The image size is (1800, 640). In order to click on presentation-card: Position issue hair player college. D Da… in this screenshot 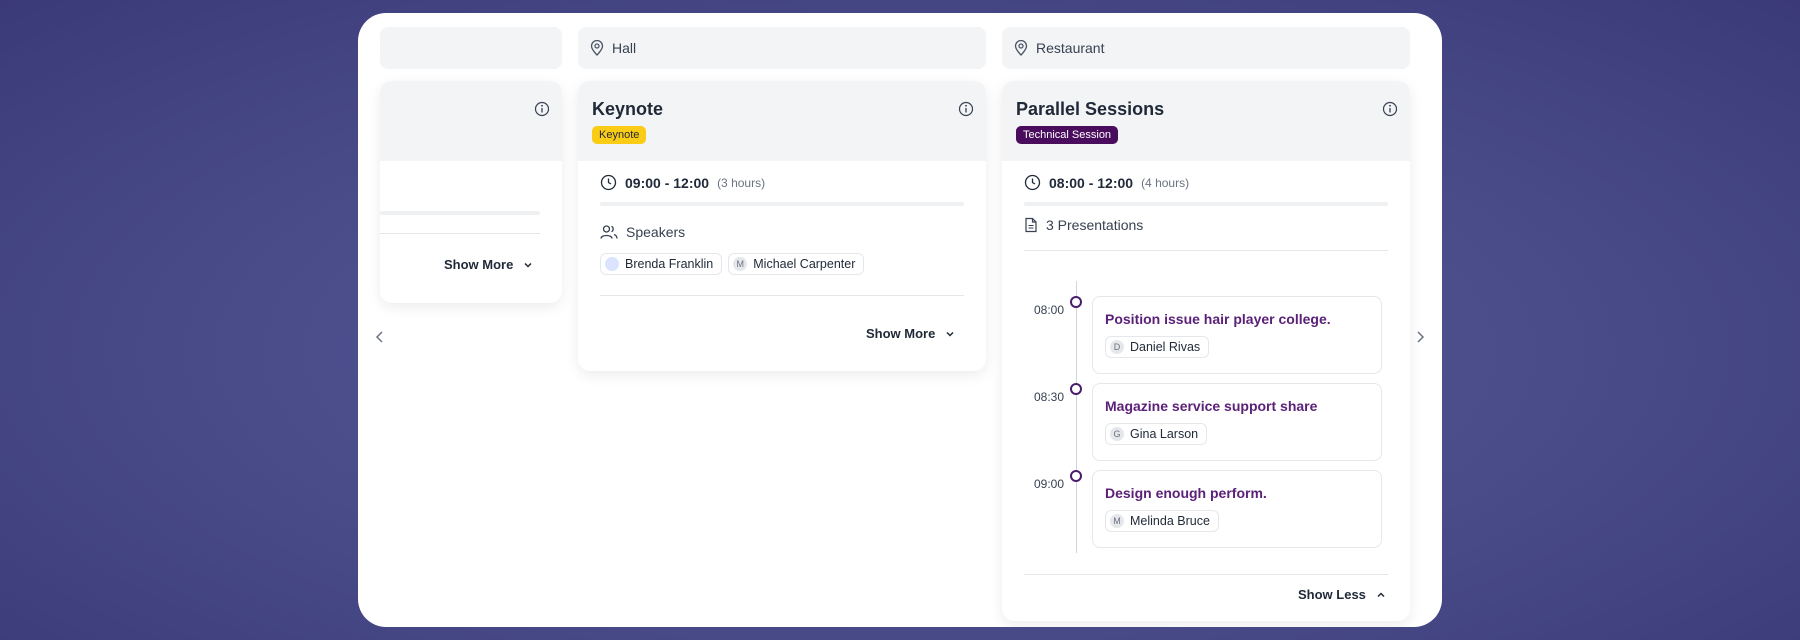, I will do `click(1237, 335)`.